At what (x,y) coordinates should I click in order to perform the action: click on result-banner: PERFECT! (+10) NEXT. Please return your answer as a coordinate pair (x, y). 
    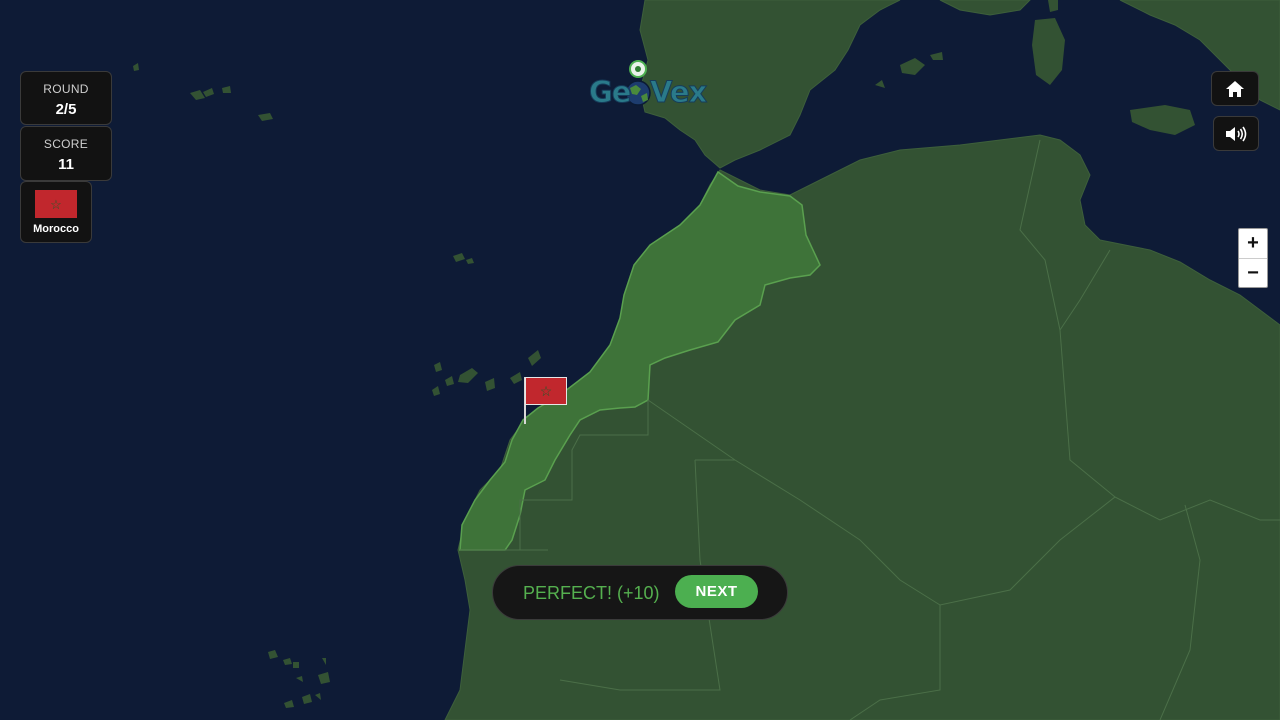
    Looking at the image, I should click on (640, 592).